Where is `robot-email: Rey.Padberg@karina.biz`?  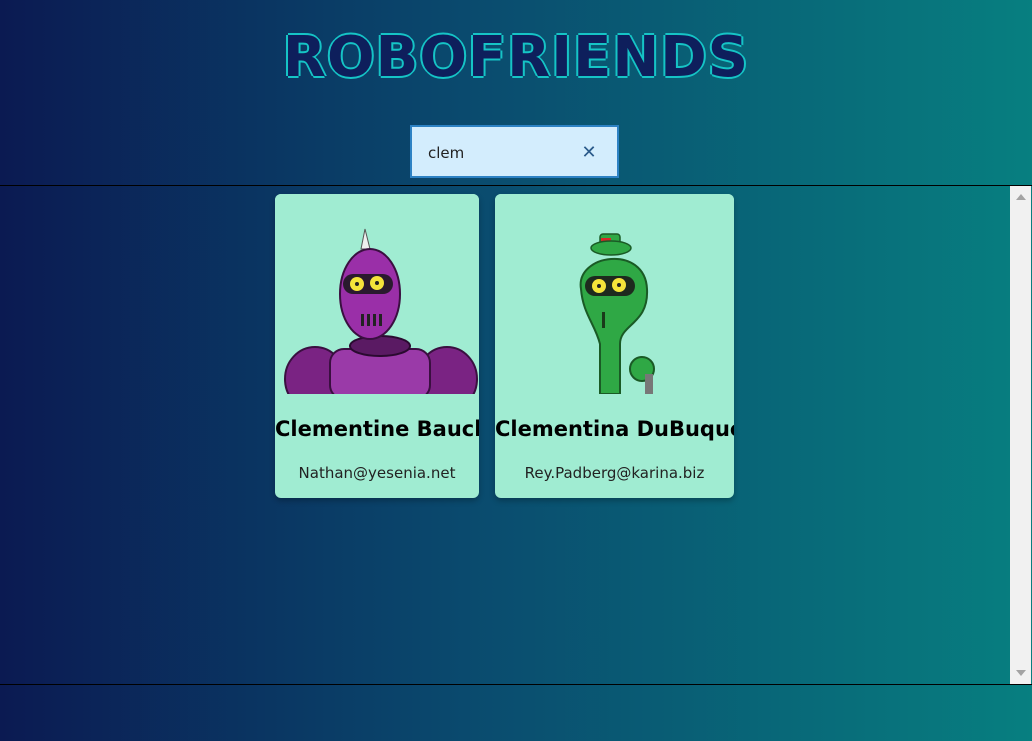 robot-email: Rey.Padberg@karina.biz is located at coordinates (614, 473).